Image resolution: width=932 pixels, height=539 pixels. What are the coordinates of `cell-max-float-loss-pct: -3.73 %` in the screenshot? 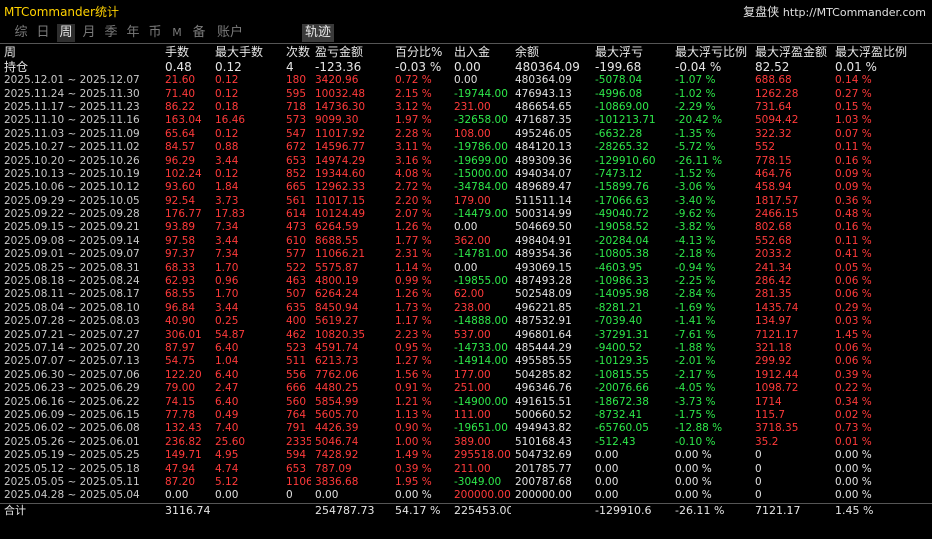 It's located at (695, 401).